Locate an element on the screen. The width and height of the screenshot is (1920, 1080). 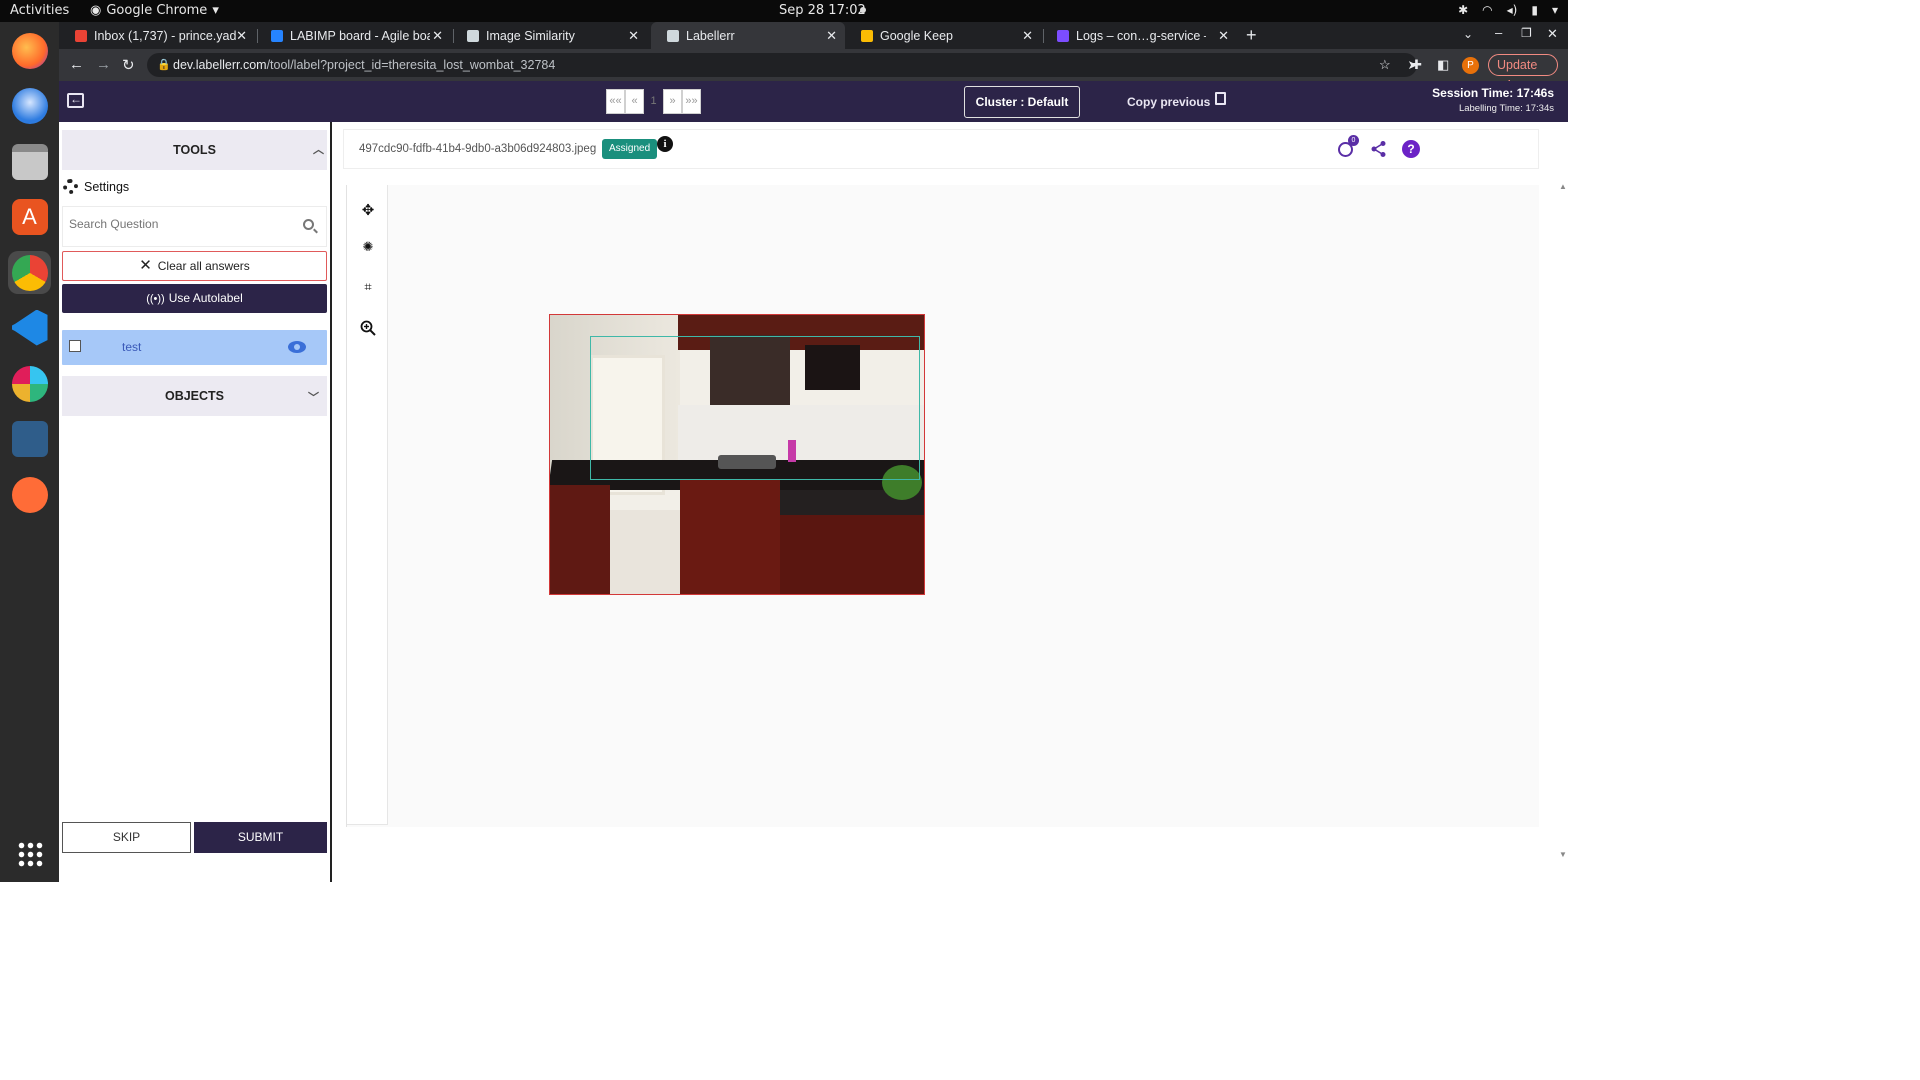
firefox-icon is located at coordinates (29, 50).